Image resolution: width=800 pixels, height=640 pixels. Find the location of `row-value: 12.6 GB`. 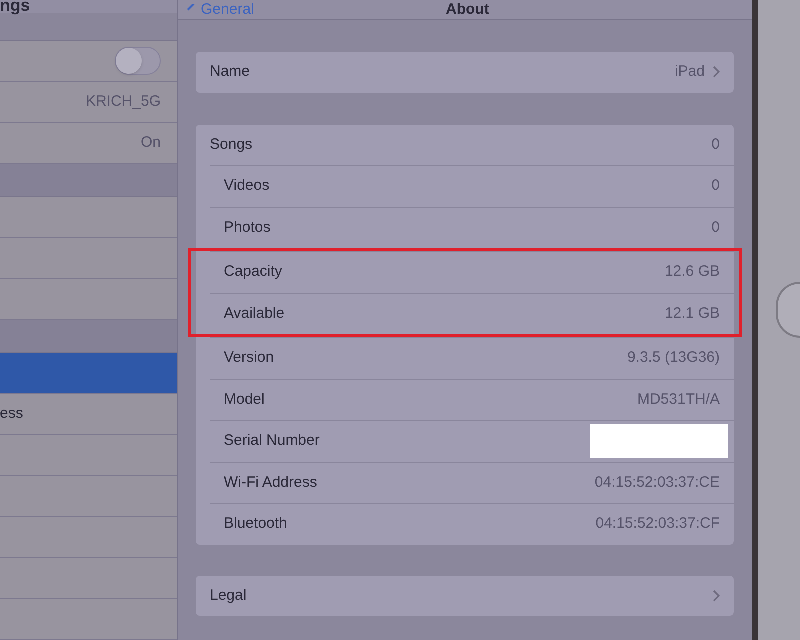

row-value: 12.6 GB is located at coordinates (692, 272).